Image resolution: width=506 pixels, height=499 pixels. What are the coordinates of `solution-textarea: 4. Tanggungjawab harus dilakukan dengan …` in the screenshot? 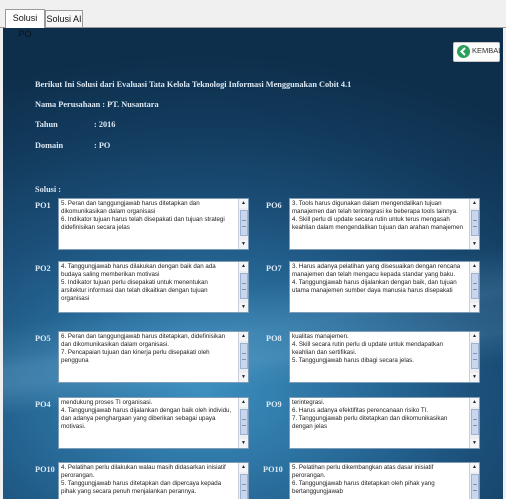 It's located at (153, 287).